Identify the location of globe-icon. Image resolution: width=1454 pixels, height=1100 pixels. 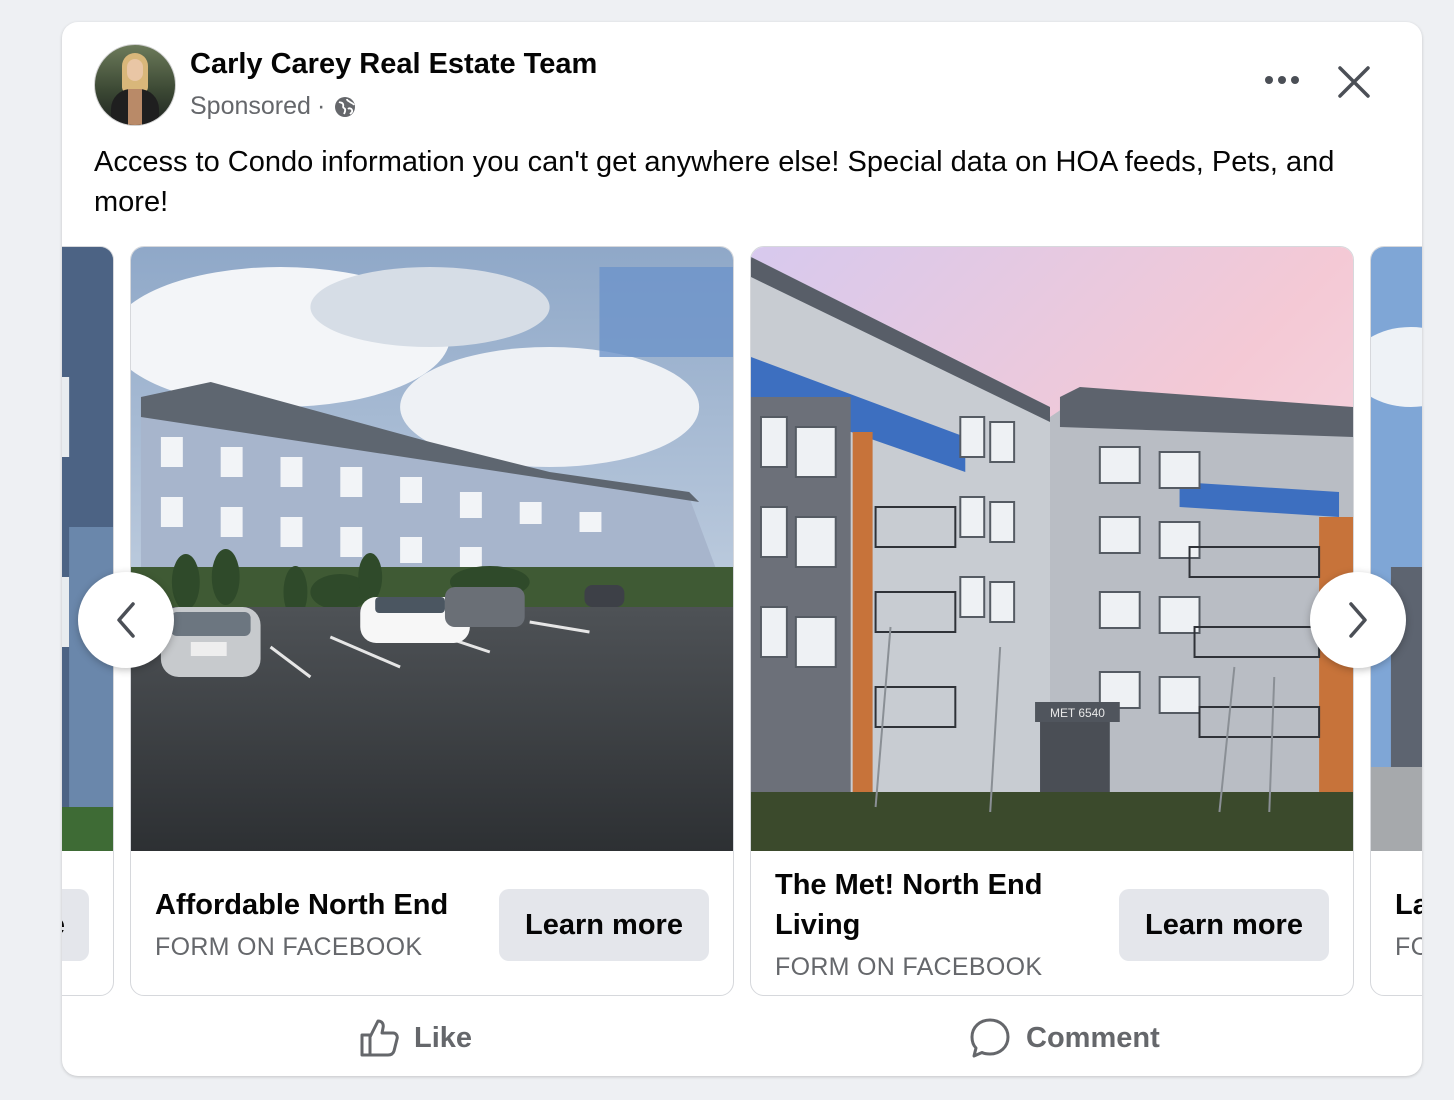
(345, 106).